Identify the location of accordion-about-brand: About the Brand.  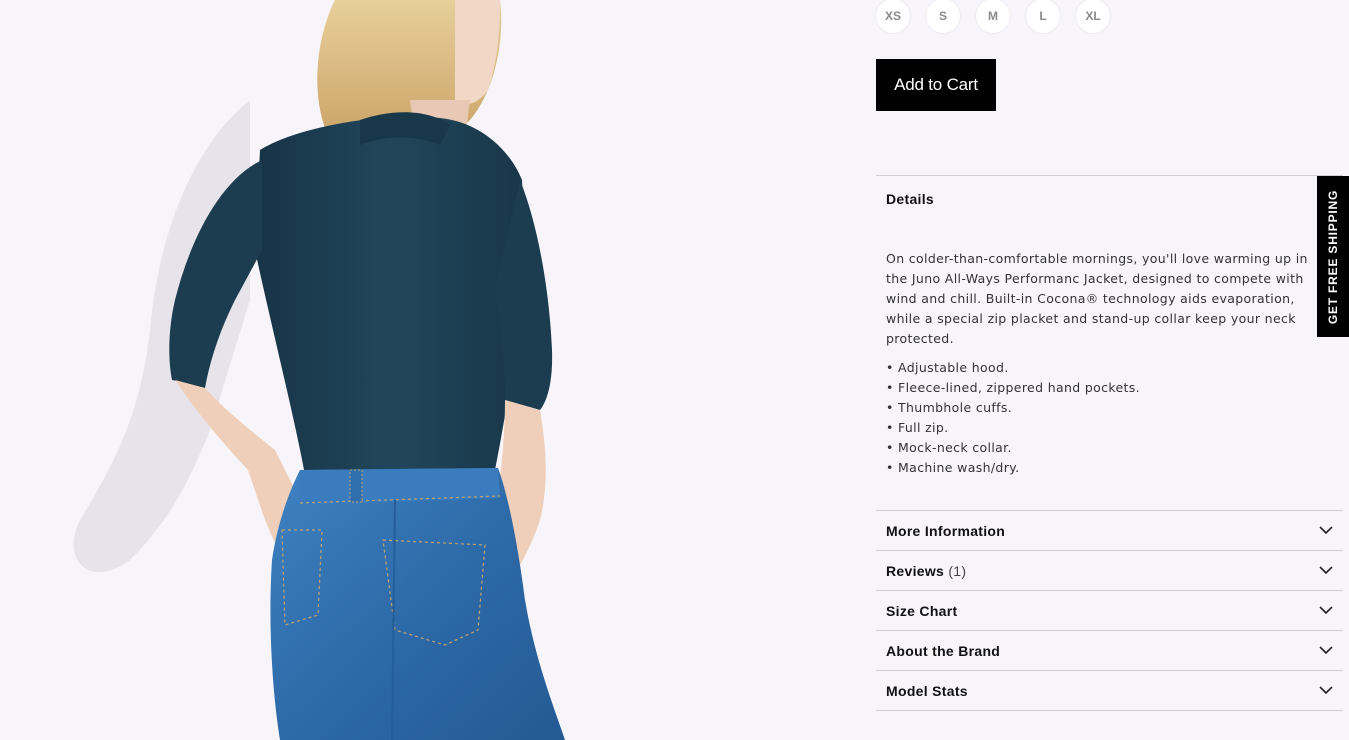
(1109, 650).